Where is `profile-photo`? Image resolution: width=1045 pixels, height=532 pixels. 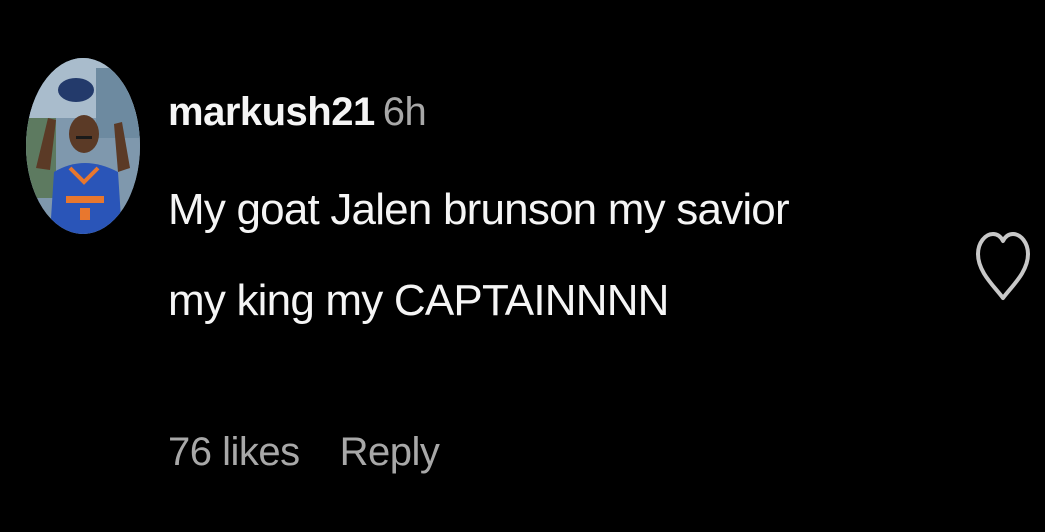 profile-photo is located at coordinates (83, 146).